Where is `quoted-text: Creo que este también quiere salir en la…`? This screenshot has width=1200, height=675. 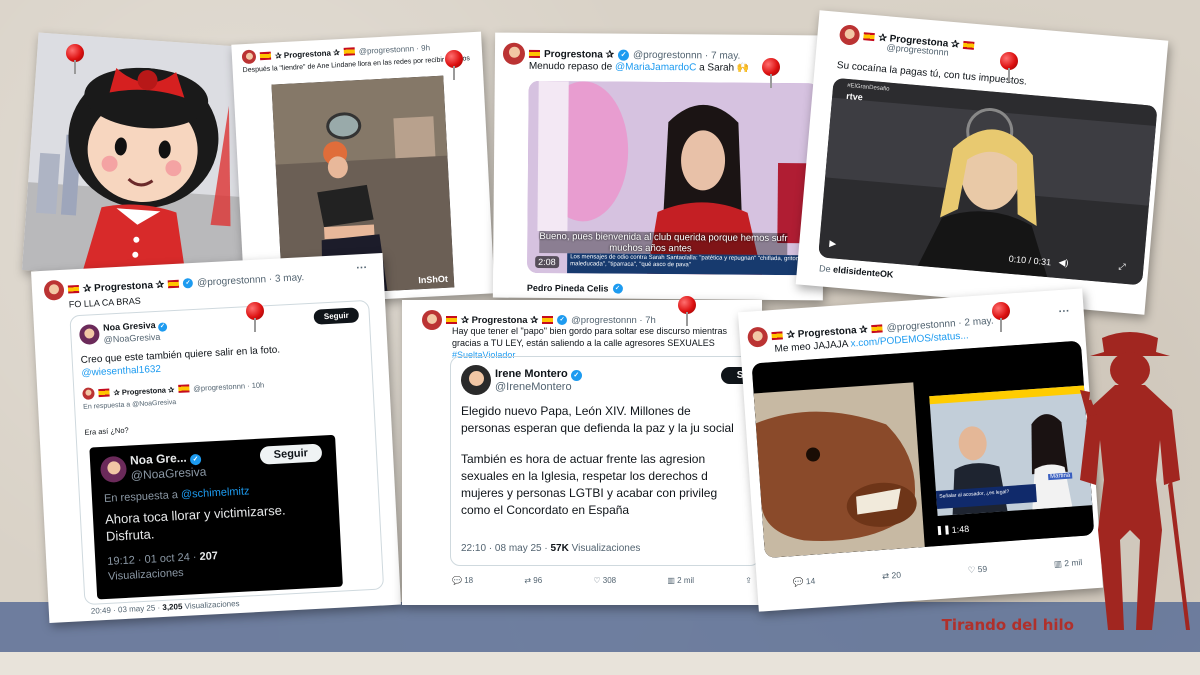
quoted-text: Creo que este también quiere salir en la… is located at coordinates (180, 361).